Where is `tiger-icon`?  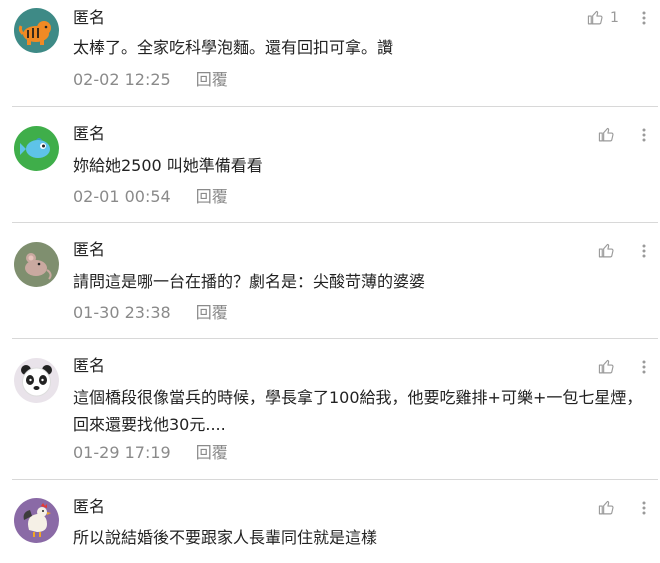
tiger-icon is located at coordinates (34, 33).